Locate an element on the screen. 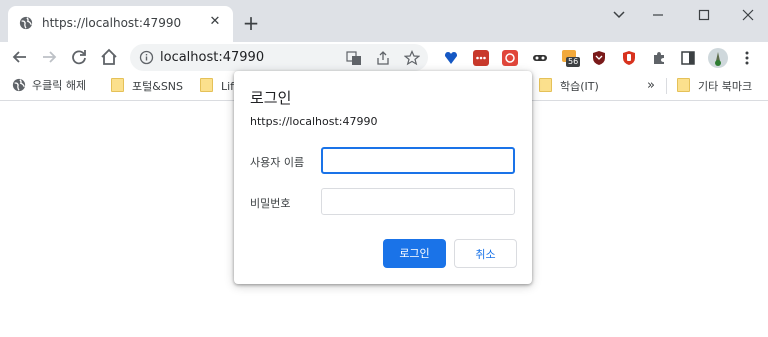 The width and height of the screenshot is (768, 337). extensions-puzzle-icon is located at coordinates (659, 58).